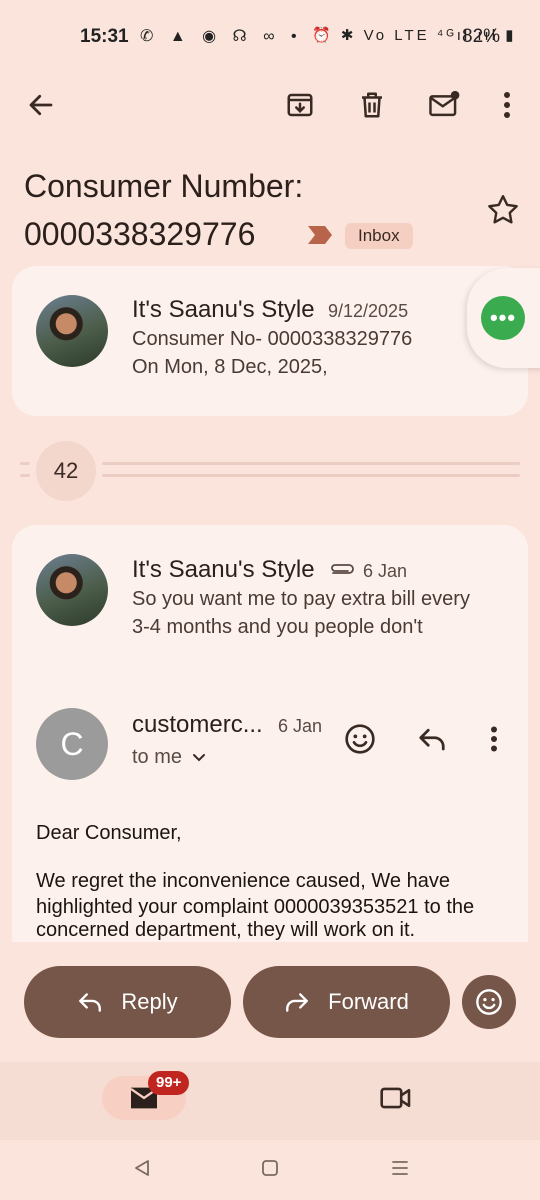 The image size is (540, 1200). Describe the element at coordinates (368, 1001) in the screenshot. I see `forward-label: Forward` at that location.